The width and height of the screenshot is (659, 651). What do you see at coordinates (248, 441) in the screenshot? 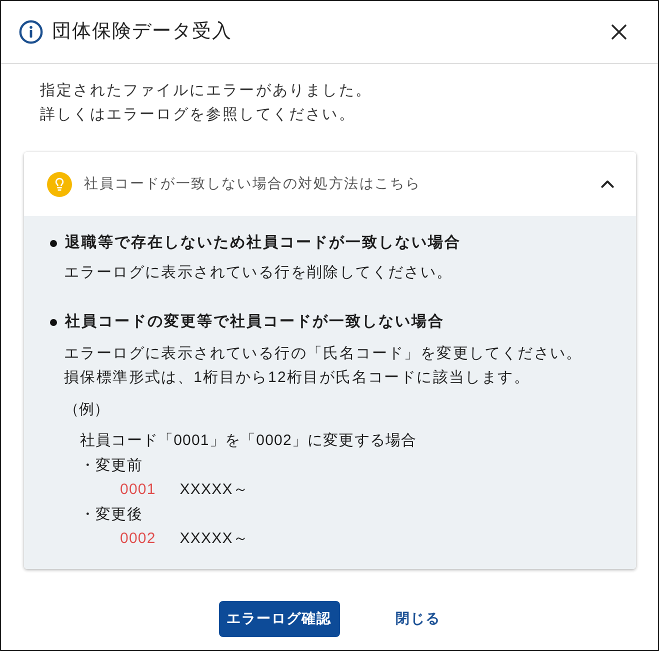
I see `example-text: 社員コード「0001」を「0002」に変更する場合` at bounding box center [248, 441].